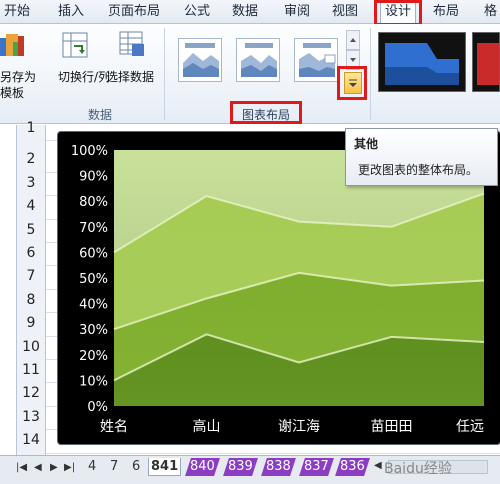 This screenshot has width=500, height=484. I want to click on tooltip-more: 其他 更改图表的整体布局。, so click(421, 157).